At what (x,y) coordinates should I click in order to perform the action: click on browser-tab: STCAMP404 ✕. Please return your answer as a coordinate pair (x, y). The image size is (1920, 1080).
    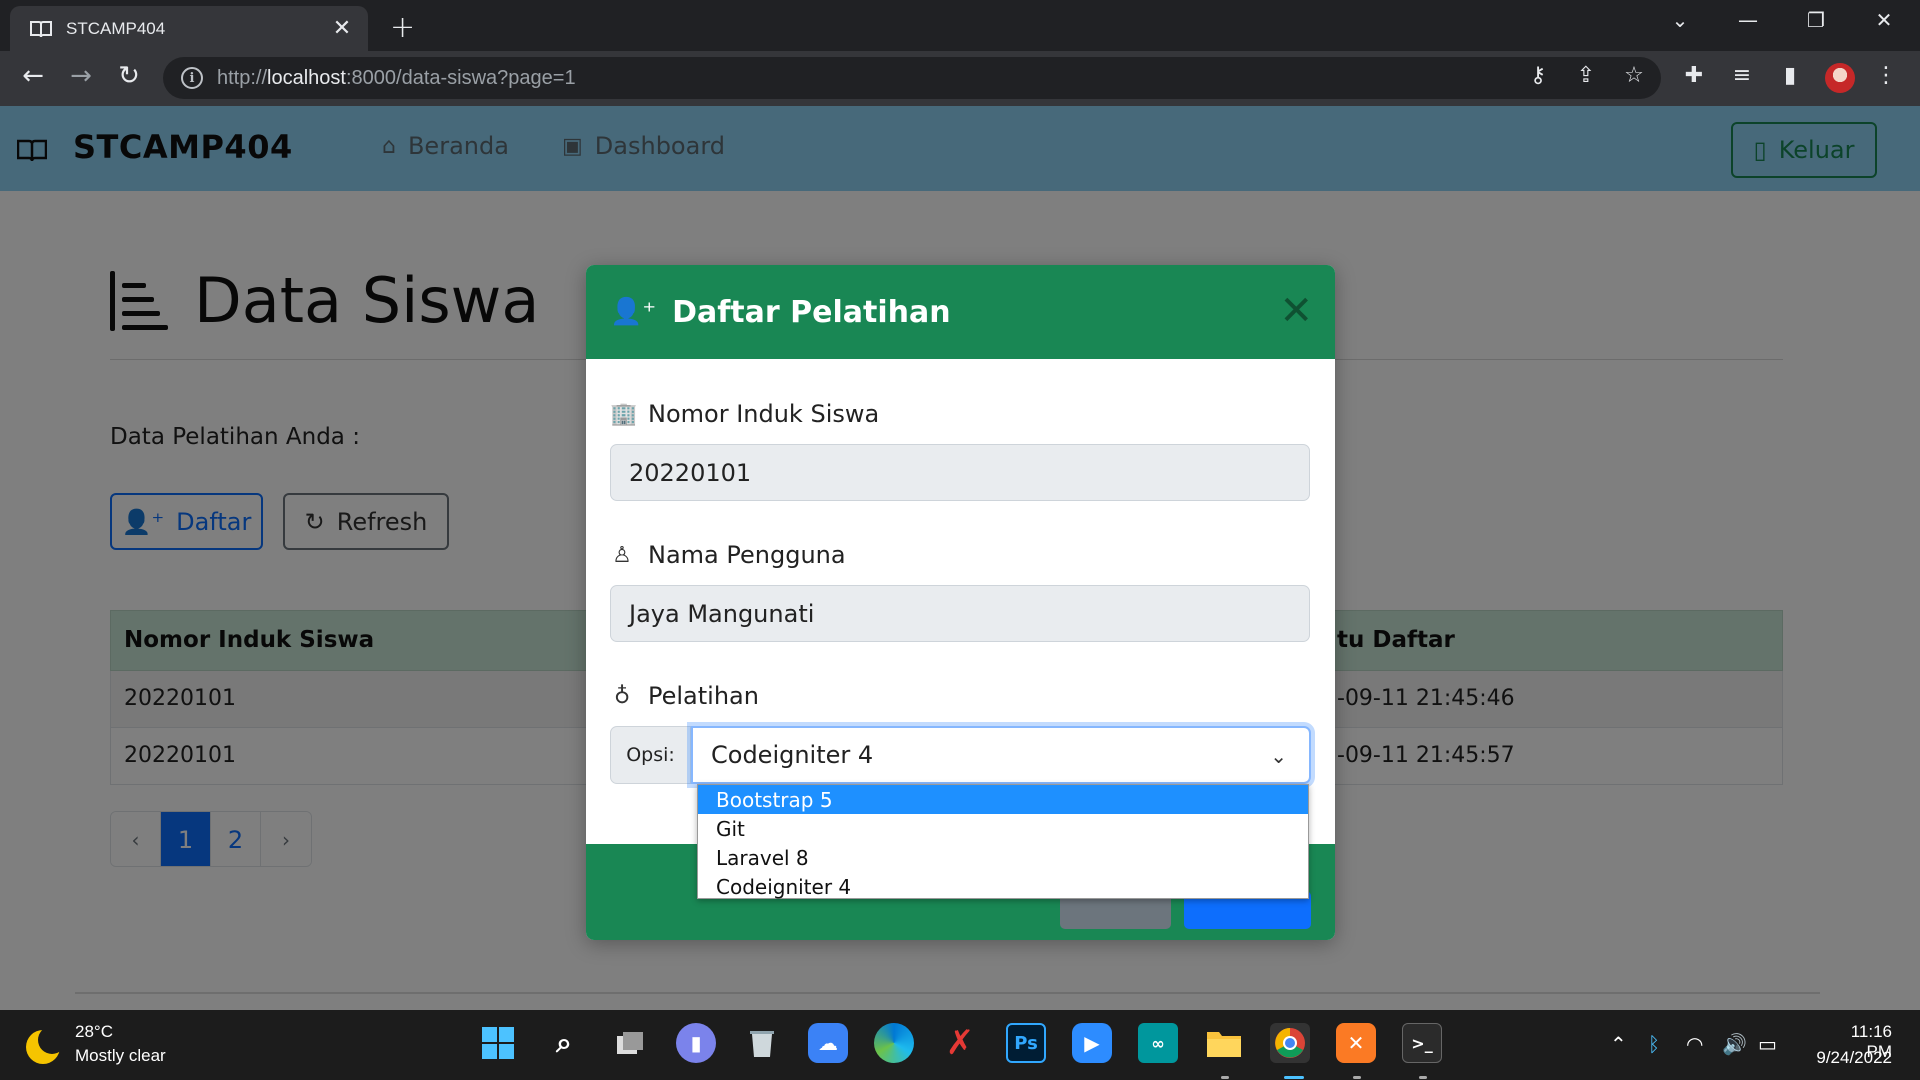
    Looking at the image, I should click on (189, 28).